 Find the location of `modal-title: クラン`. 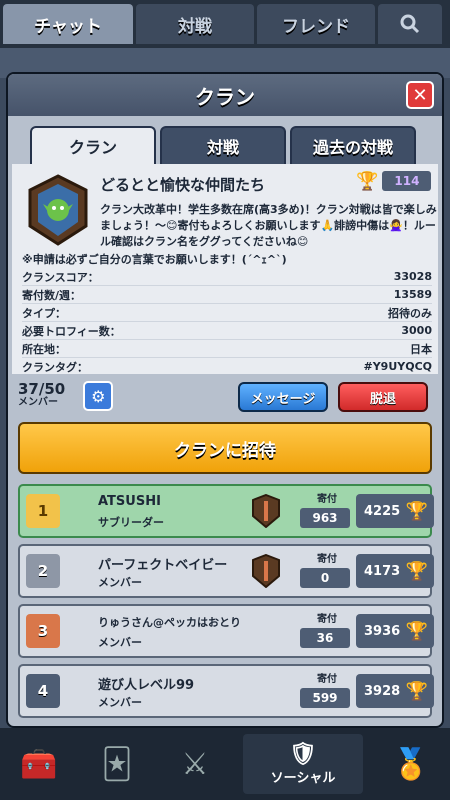

modal-title: クラン is located at coordinates (225, 96).